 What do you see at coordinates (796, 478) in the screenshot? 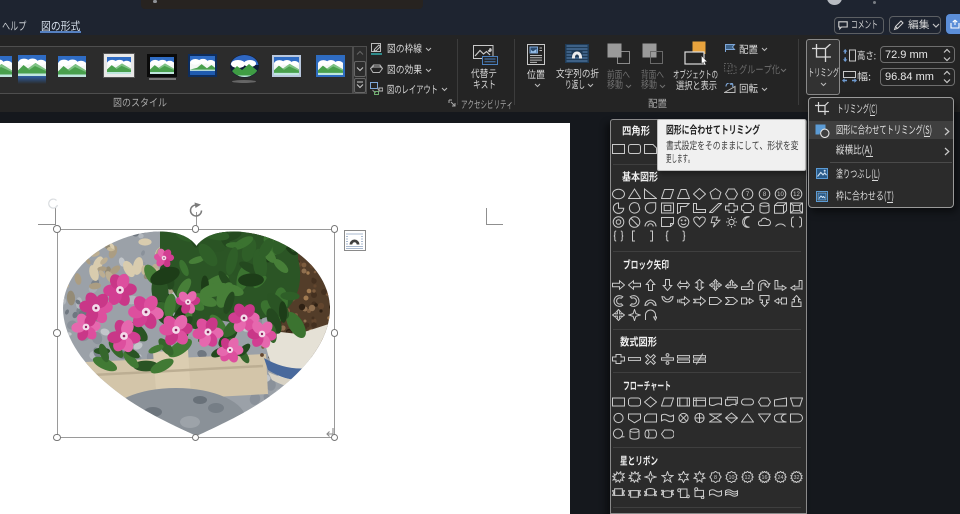
I see `svg-text: 32` at bounding box center [796, 478].